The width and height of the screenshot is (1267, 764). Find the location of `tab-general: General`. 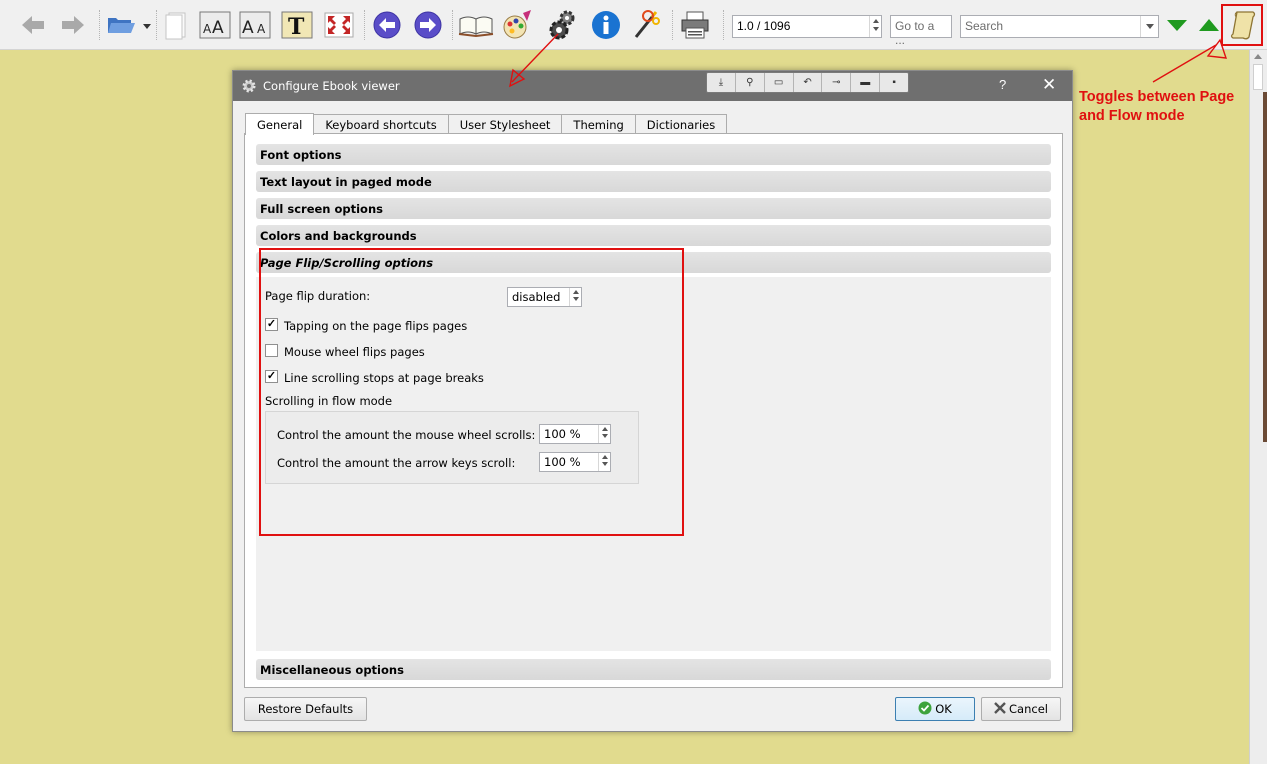

tab-general: General is located at coordinates (280, 124).